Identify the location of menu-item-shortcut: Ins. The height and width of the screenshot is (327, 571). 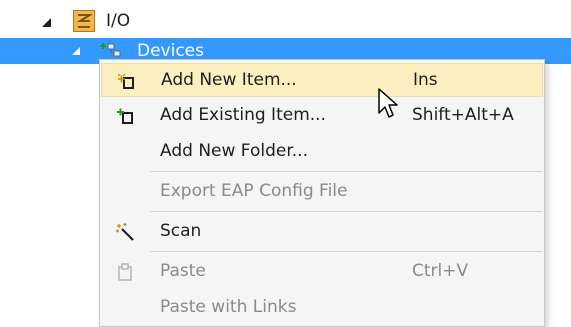
(425, 80).